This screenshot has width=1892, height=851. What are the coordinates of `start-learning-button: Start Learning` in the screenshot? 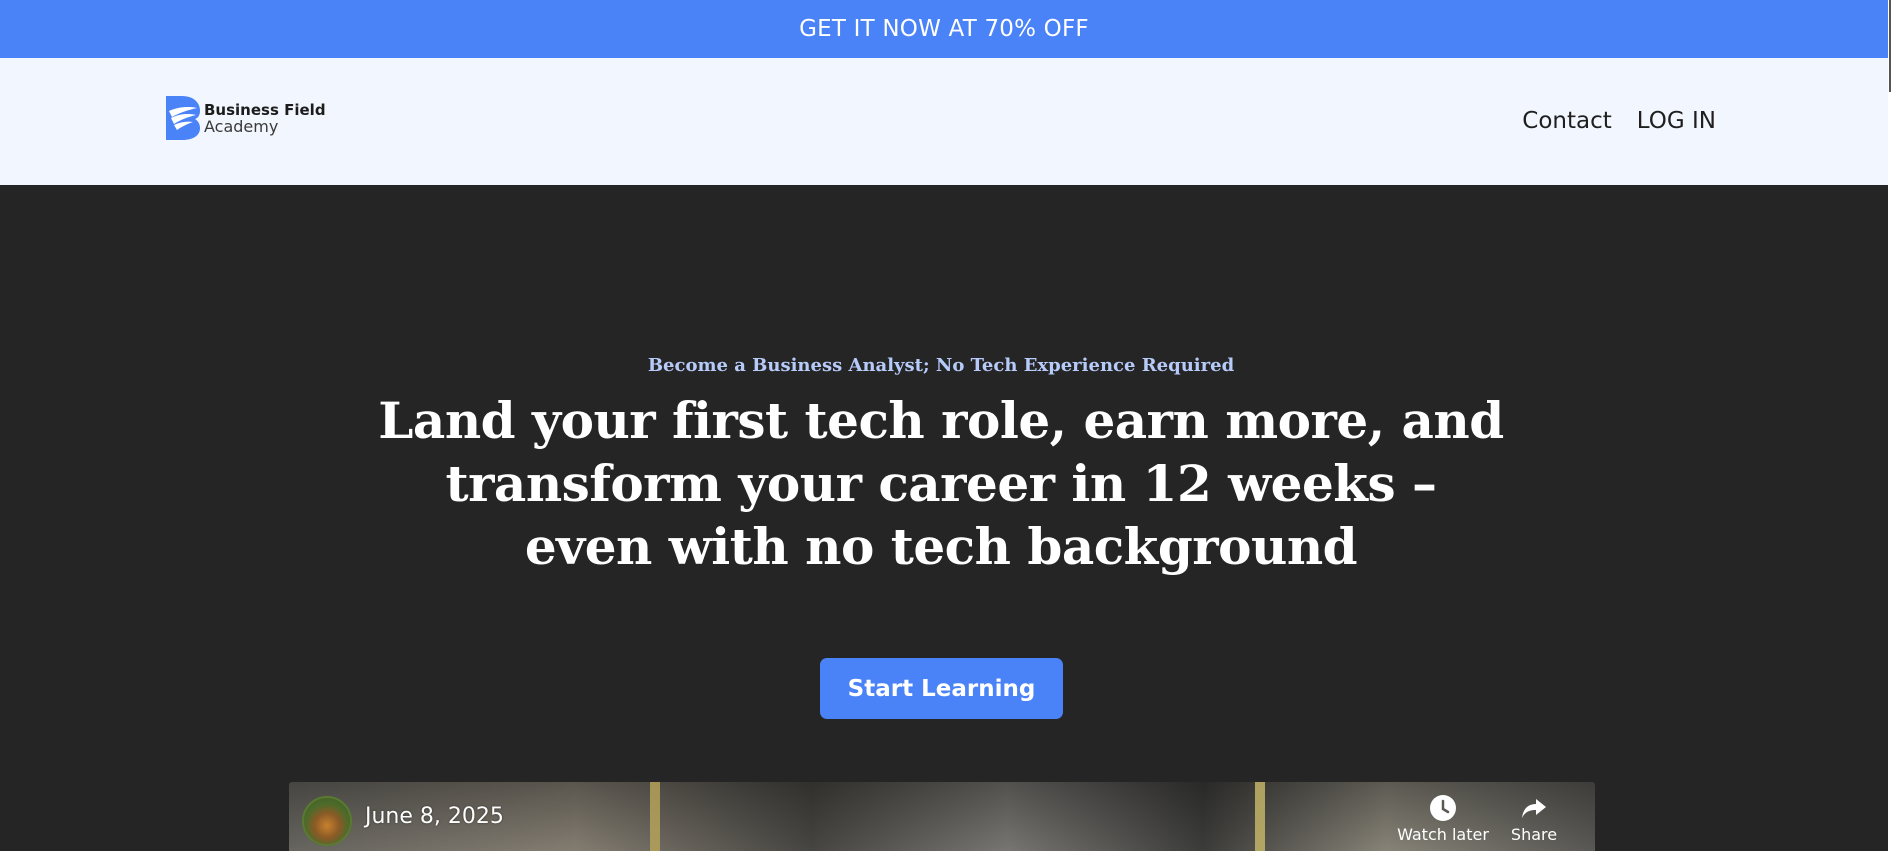 It's located at (941, 688).